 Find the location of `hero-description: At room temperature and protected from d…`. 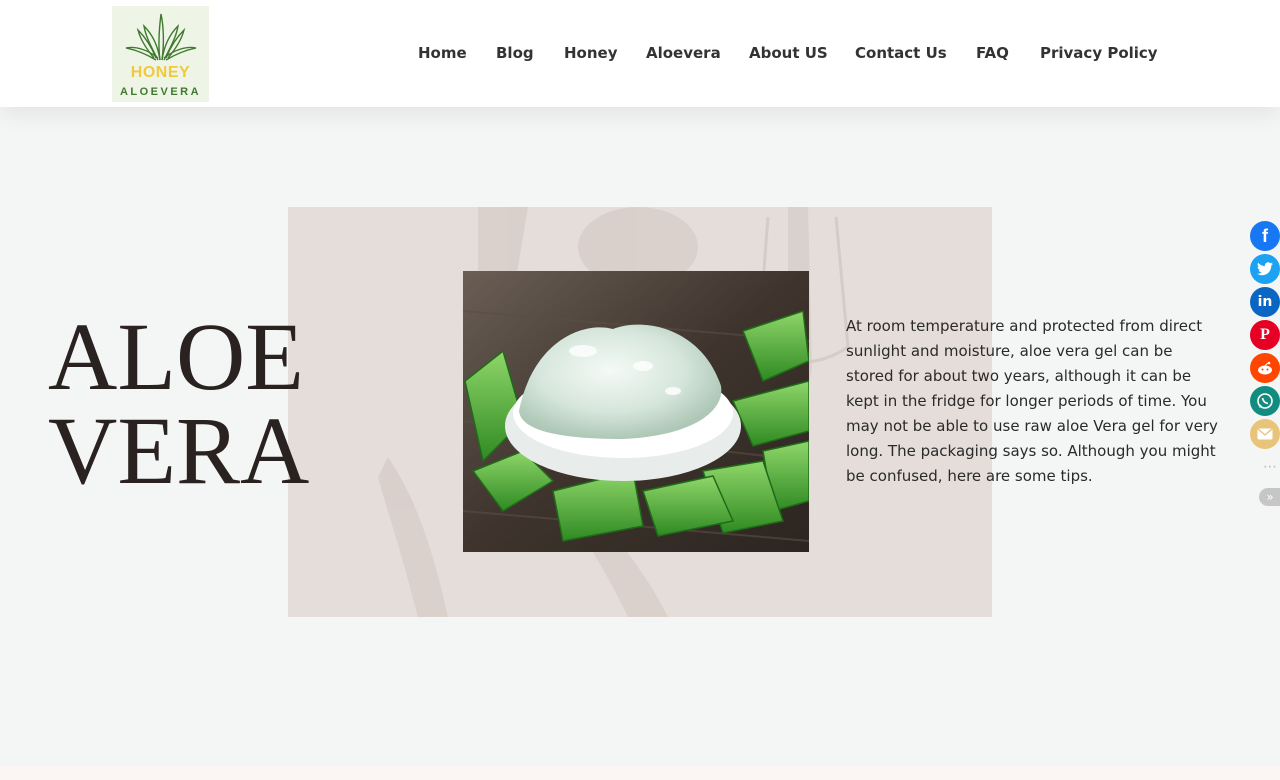

hero-description: At room temperature and protected from d… is located at coordinates (1032, 401).